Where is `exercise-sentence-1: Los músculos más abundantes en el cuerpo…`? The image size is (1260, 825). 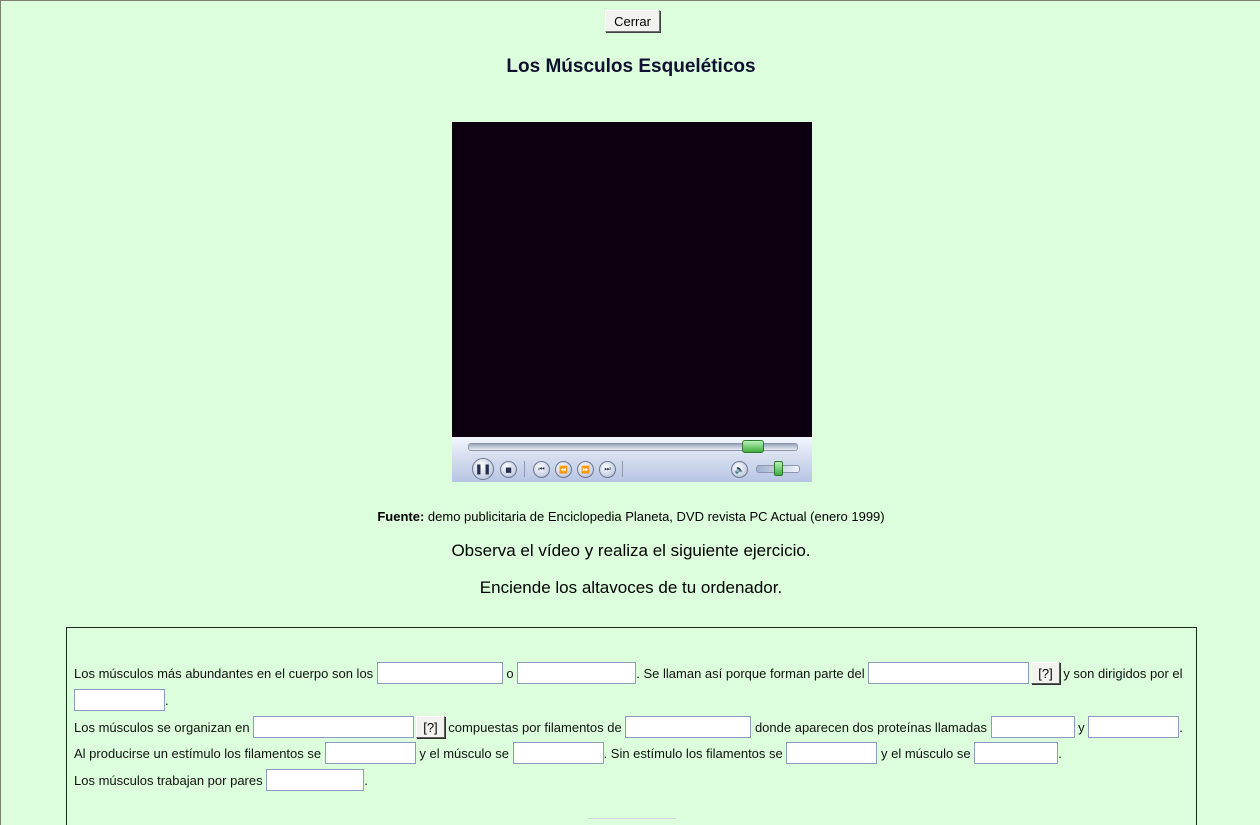 exercise-sentence-1: Los músculos más abundantes en el cuerpo… is located at coordinates (628, 673).